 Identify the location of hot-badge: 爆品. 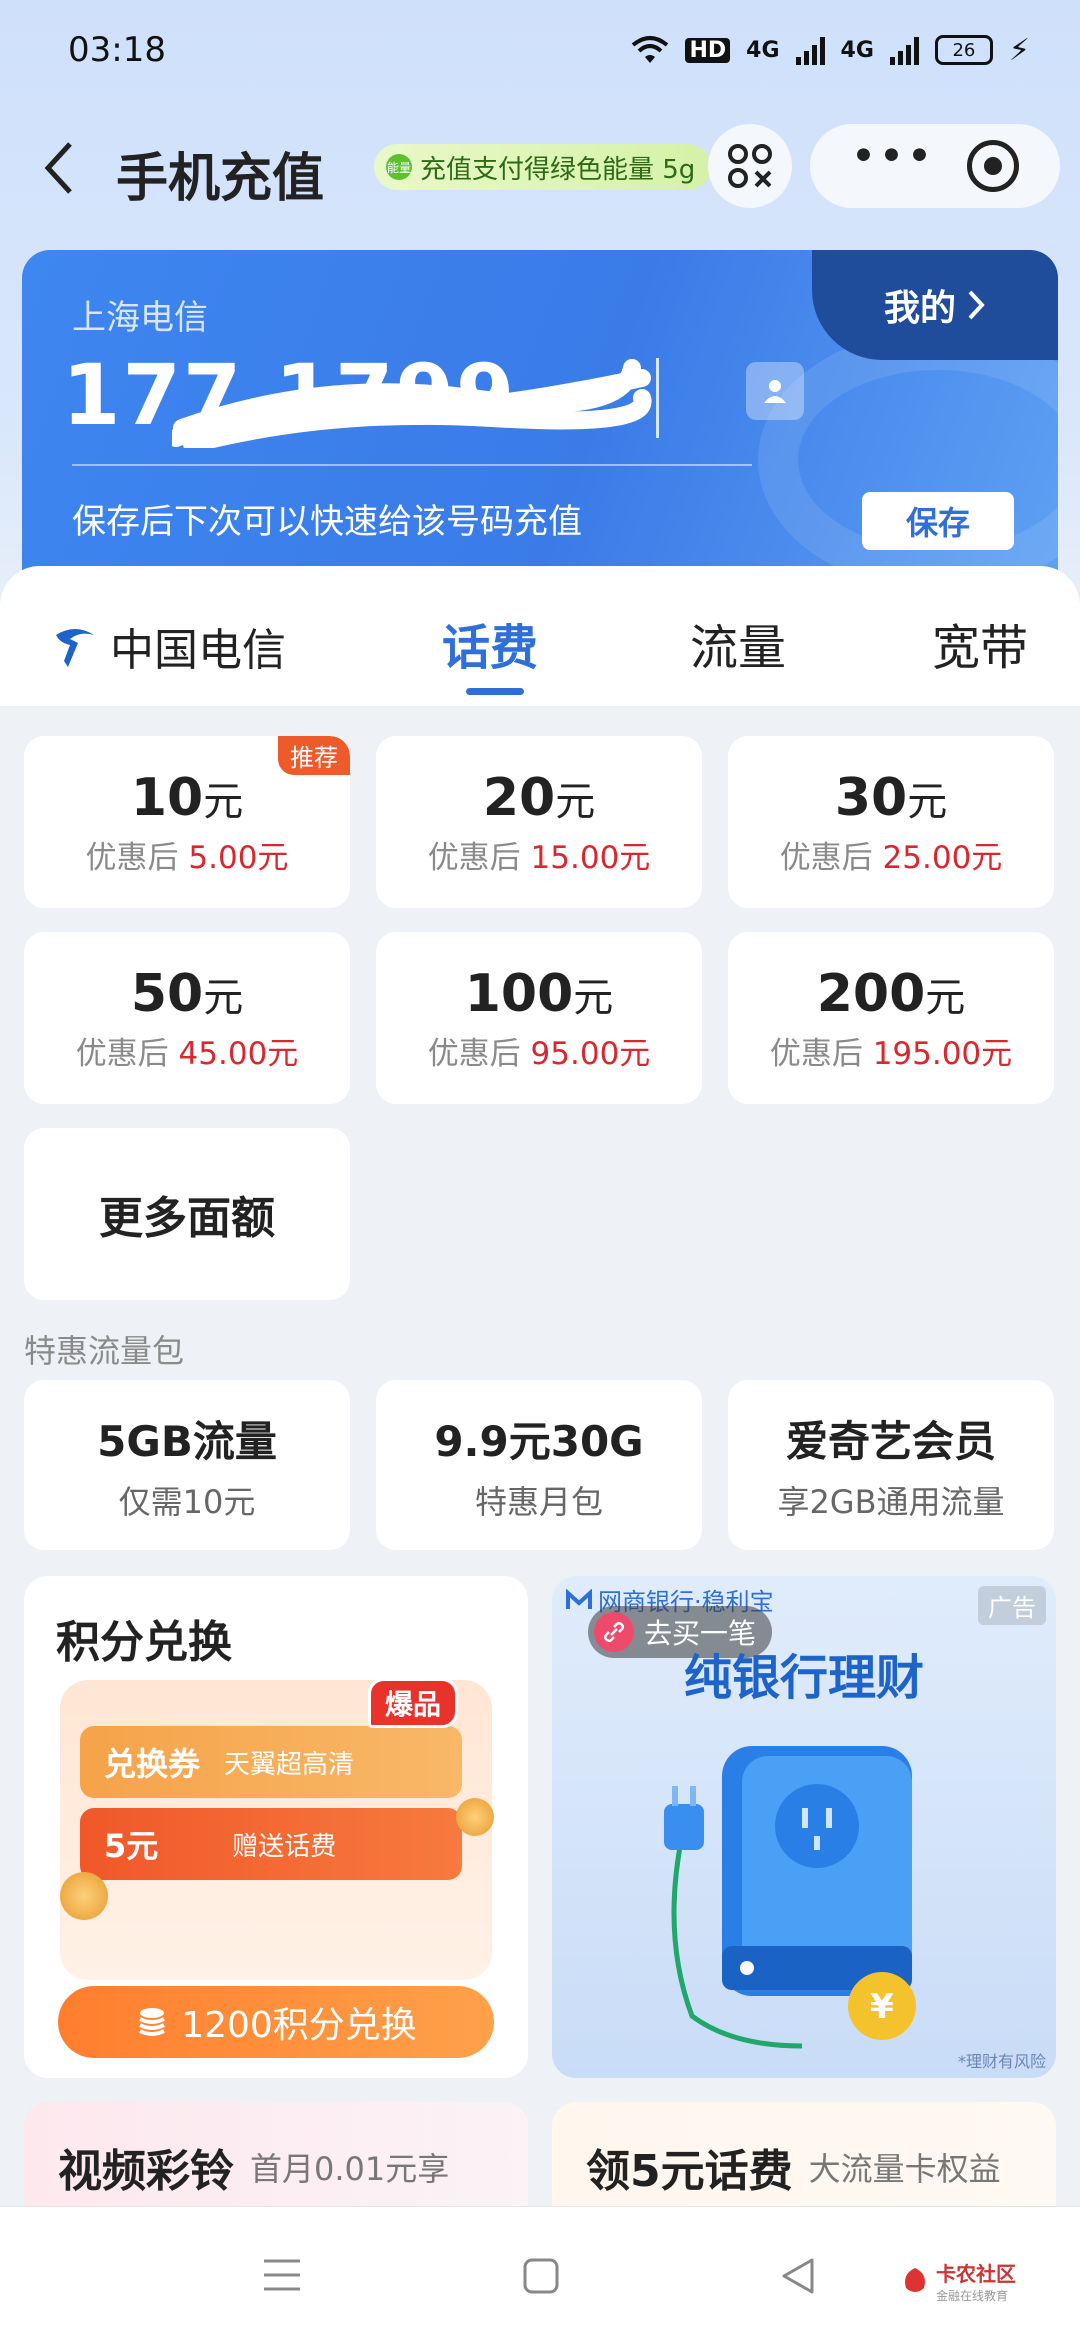
(413, 1703).